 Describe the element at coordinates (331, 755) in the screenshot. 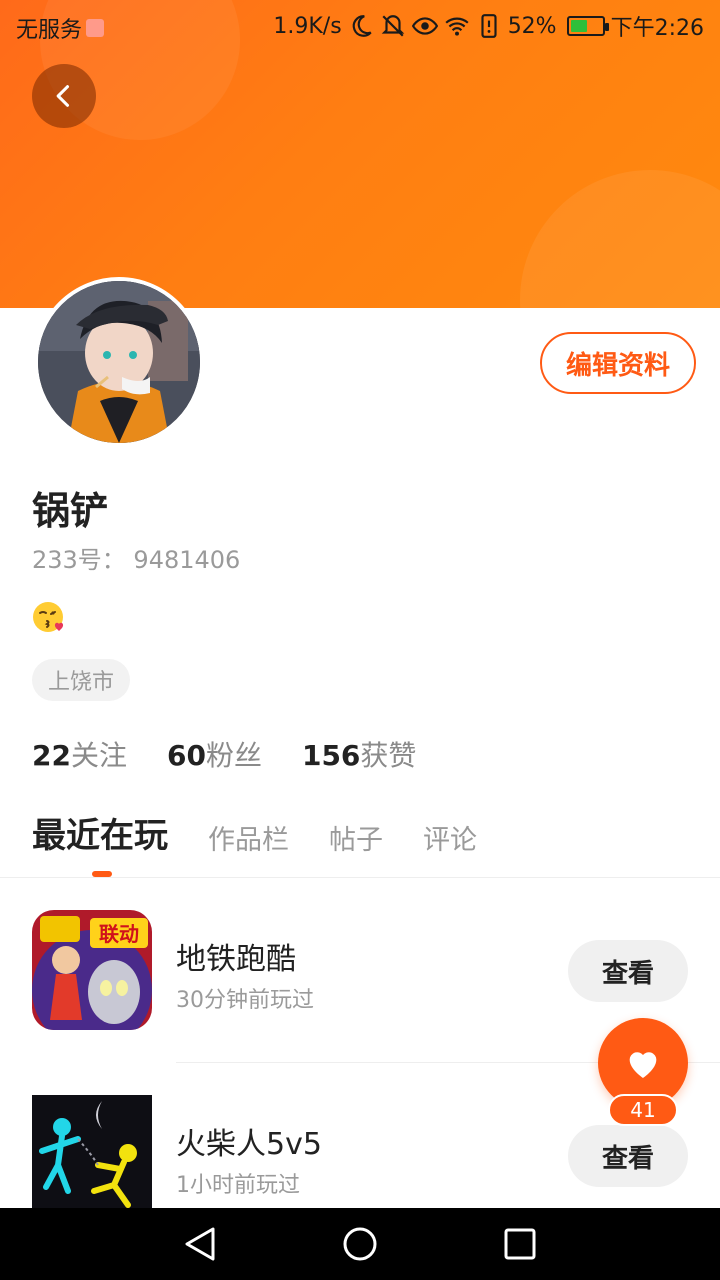

I see `stat-count: 156` at that location.